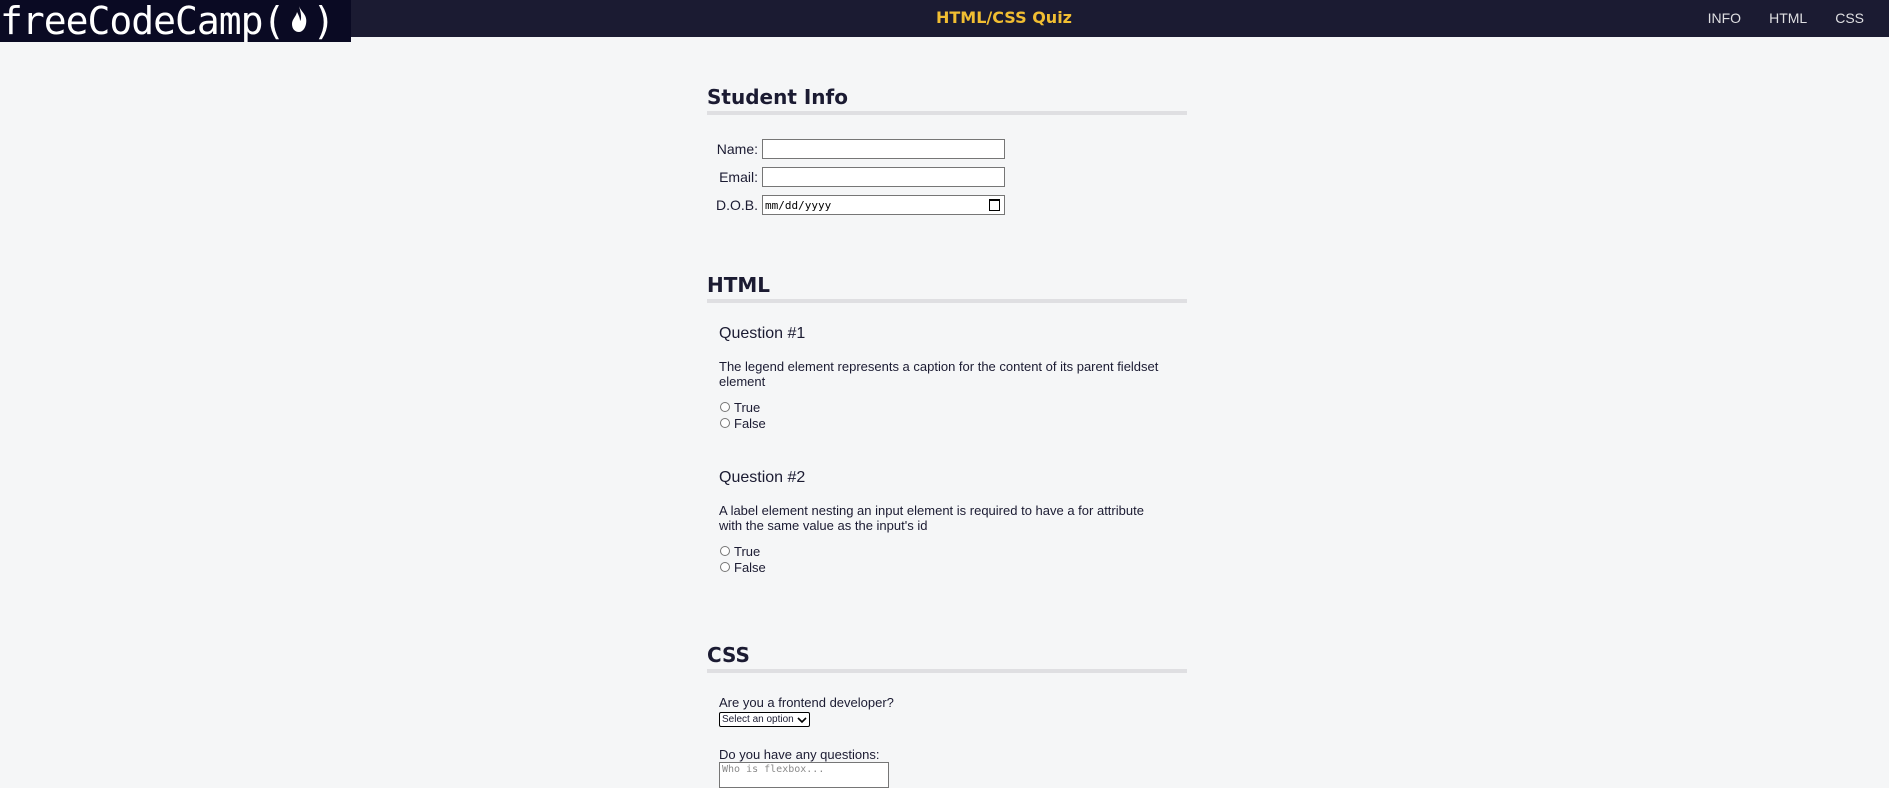 Image resolution: width=1889 pixels, height=788 pixels. I want to click on name-label: Name:, so click(737, 149).